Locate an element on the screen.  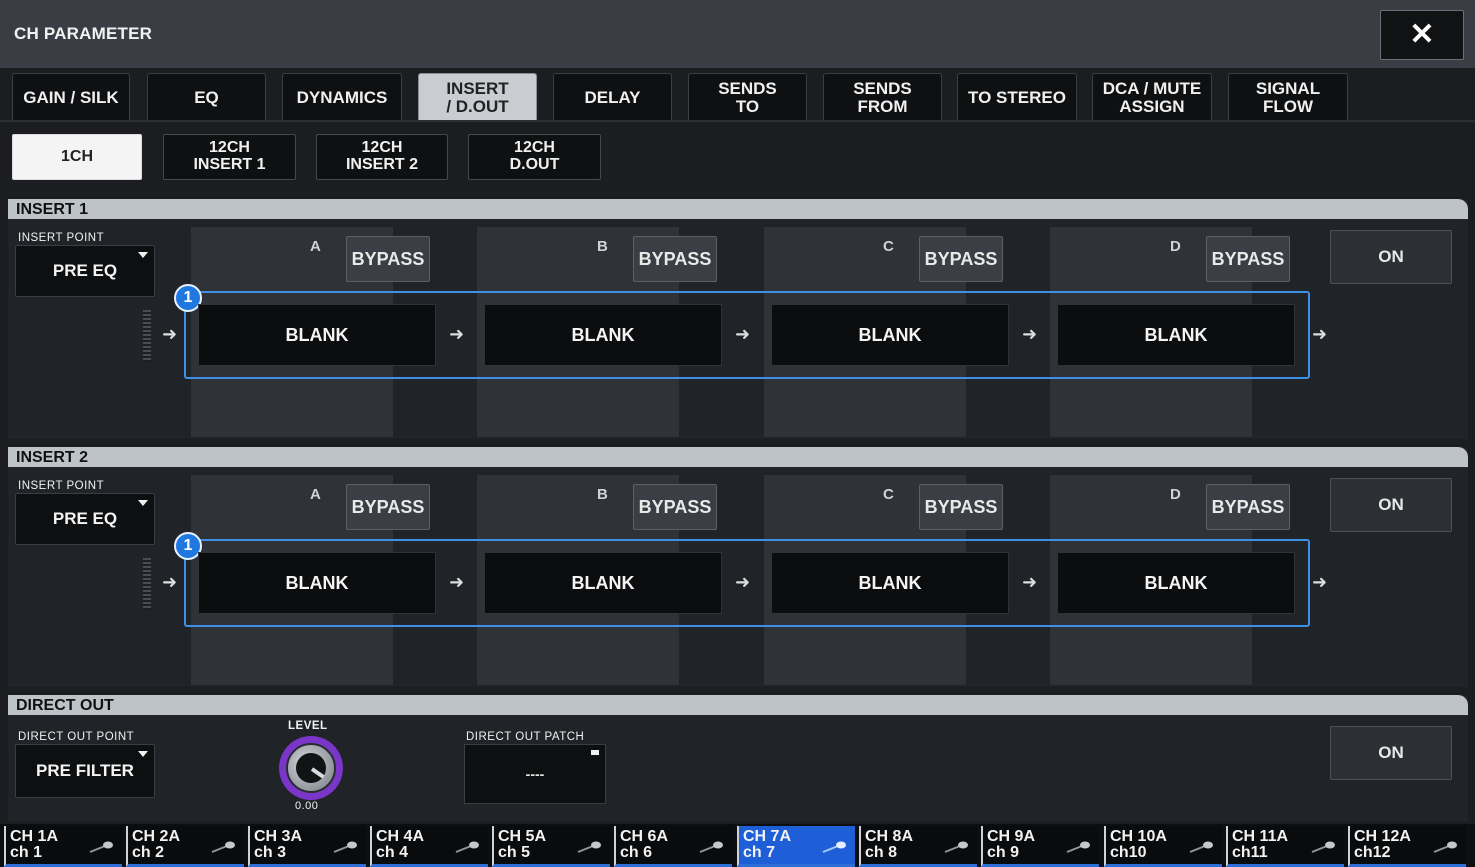
channel-button-3: CH 3A ch 3 is located at coordinates (307, 846).